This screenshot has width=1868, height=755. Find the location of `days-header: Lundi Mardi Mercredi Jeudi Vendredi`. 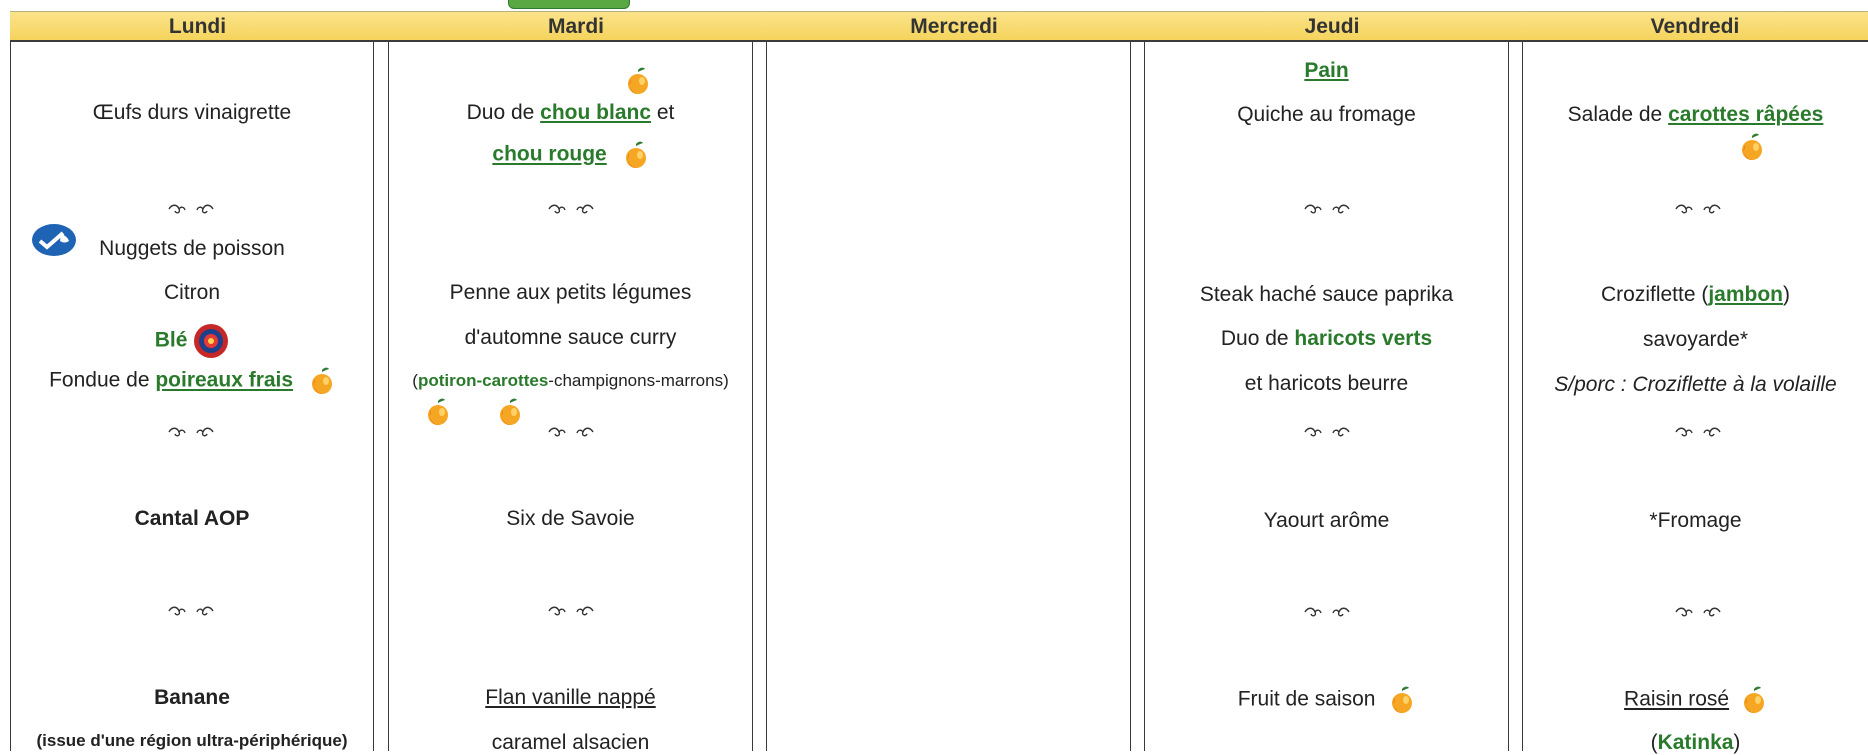

days-header: Lundi Mardi Mercredi Jeudi Vendredi is located at coordinates (939, 26).